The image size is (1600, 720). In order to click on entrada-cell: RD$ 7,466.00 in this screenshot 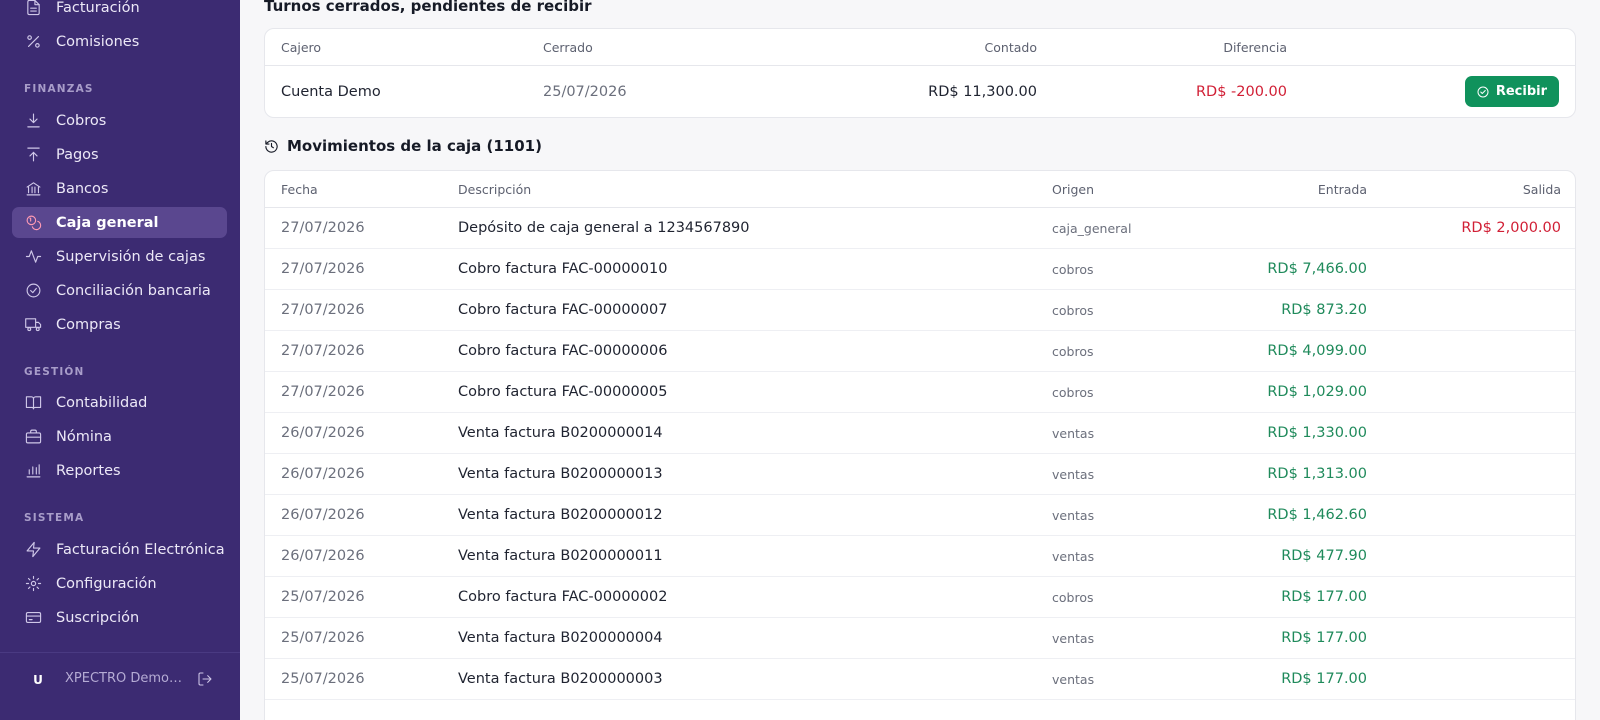, I will do `click(1317, 269)`.